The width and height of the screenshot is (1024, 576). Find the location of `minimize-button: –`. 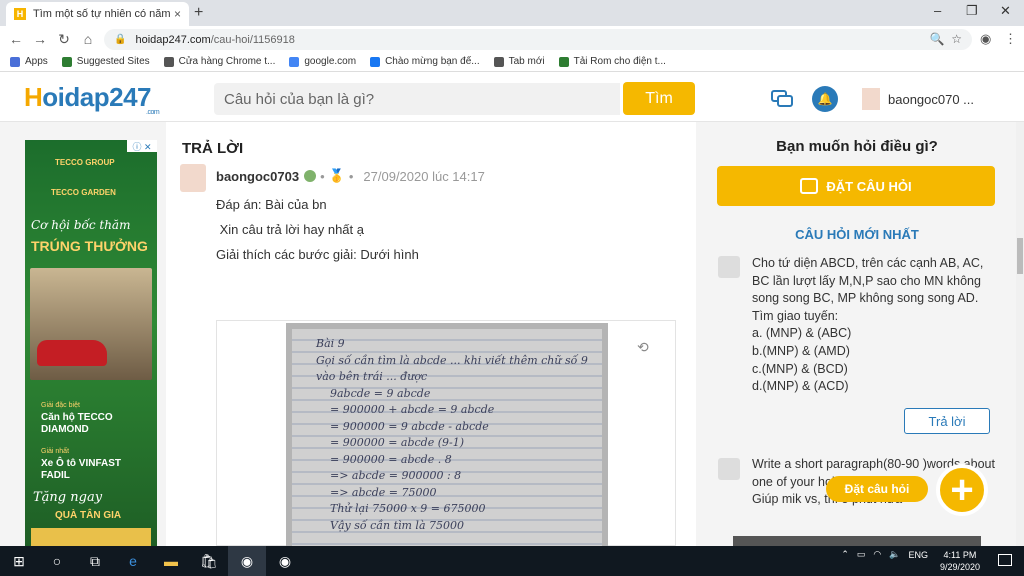

minimize-button: – is located at coordinates (937, 10).